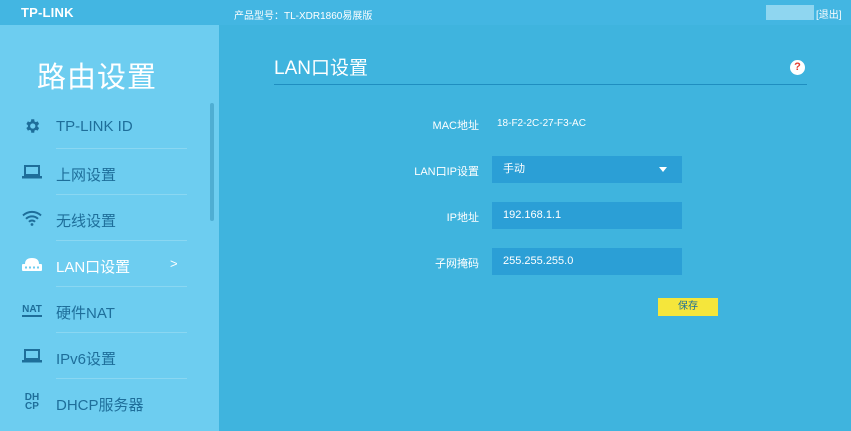 This screenshot has height=431, width=851. I want to click on nat-icon-text: NAT, so click(32, 309).